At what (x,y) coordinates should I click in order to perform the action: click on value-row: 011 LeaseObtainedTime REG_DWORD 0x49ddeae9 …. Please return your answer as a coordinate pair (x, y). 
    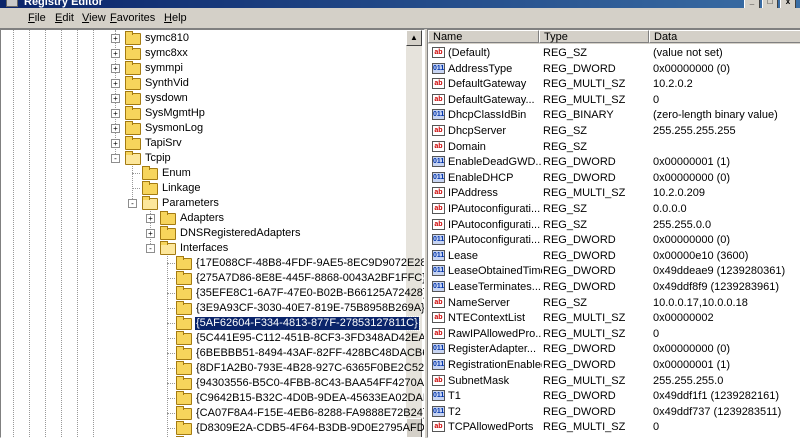
    Looking at the image, I should click on (614, 271).